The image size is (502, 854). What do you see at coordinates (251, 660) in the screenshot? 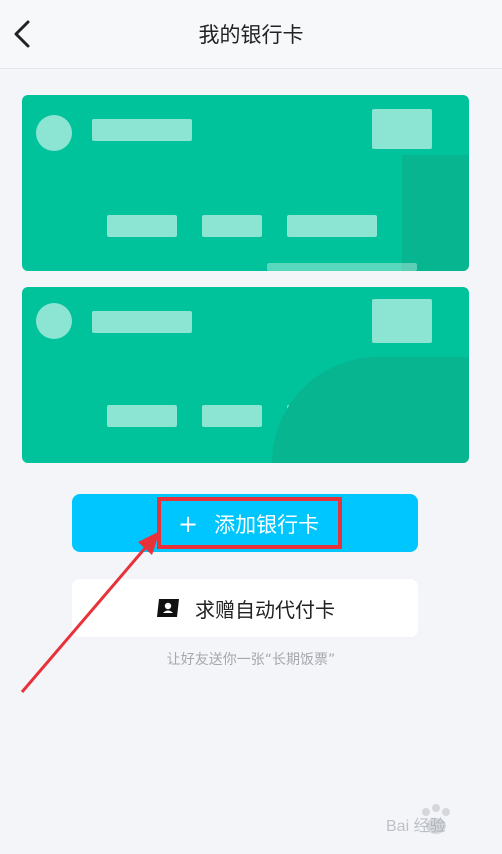
I see `hint-text: 让好友送你一张“长期饭票”` at bounding box center [251, 660].